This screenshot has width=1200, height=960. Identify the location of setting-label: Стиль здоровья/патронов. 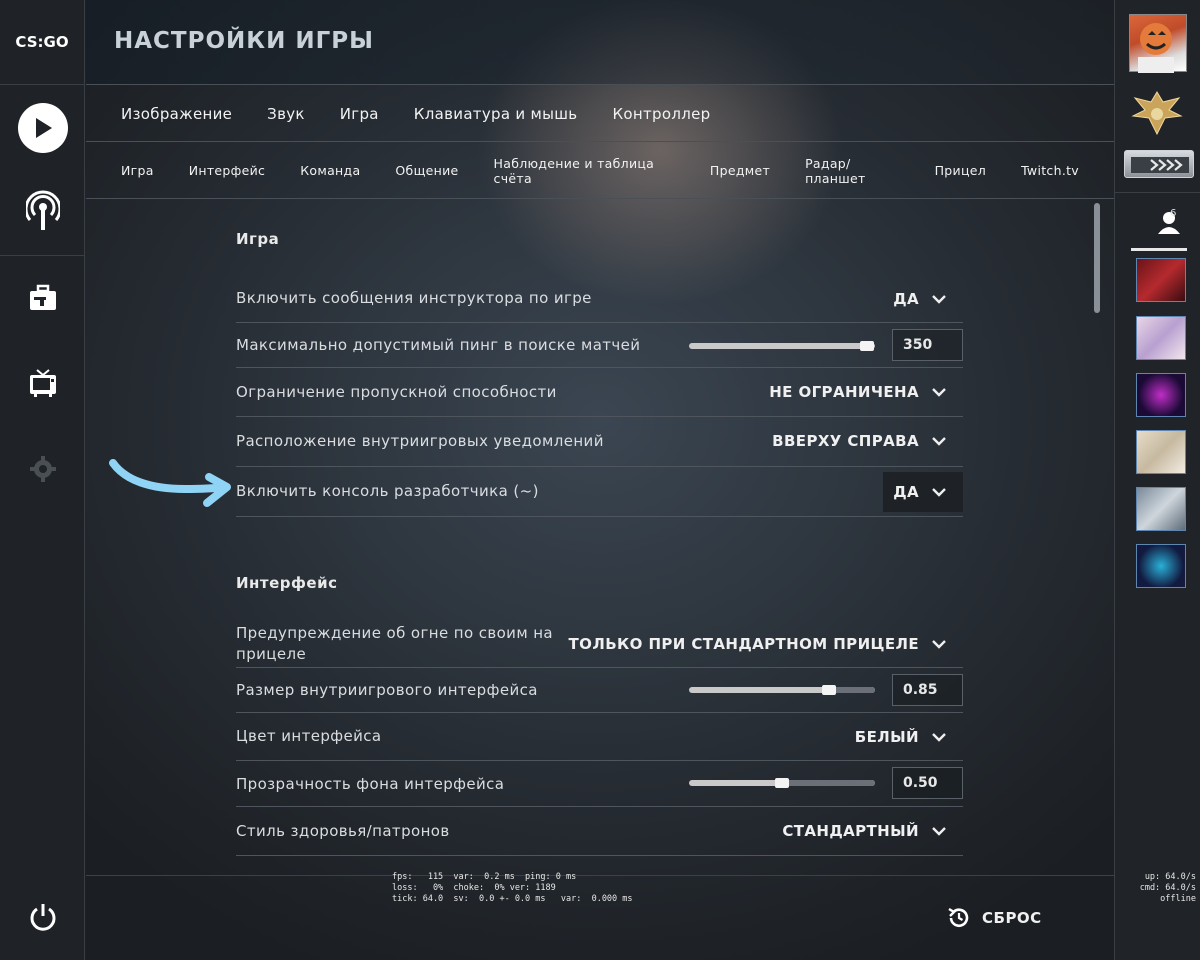
(343, 831).